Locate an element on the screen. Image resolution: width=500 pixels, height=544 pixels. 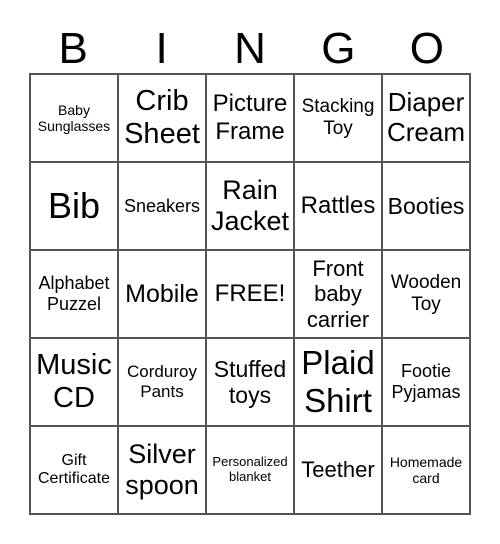
bingo-cell: Personalized blanket is located at coordinates (250, 470).